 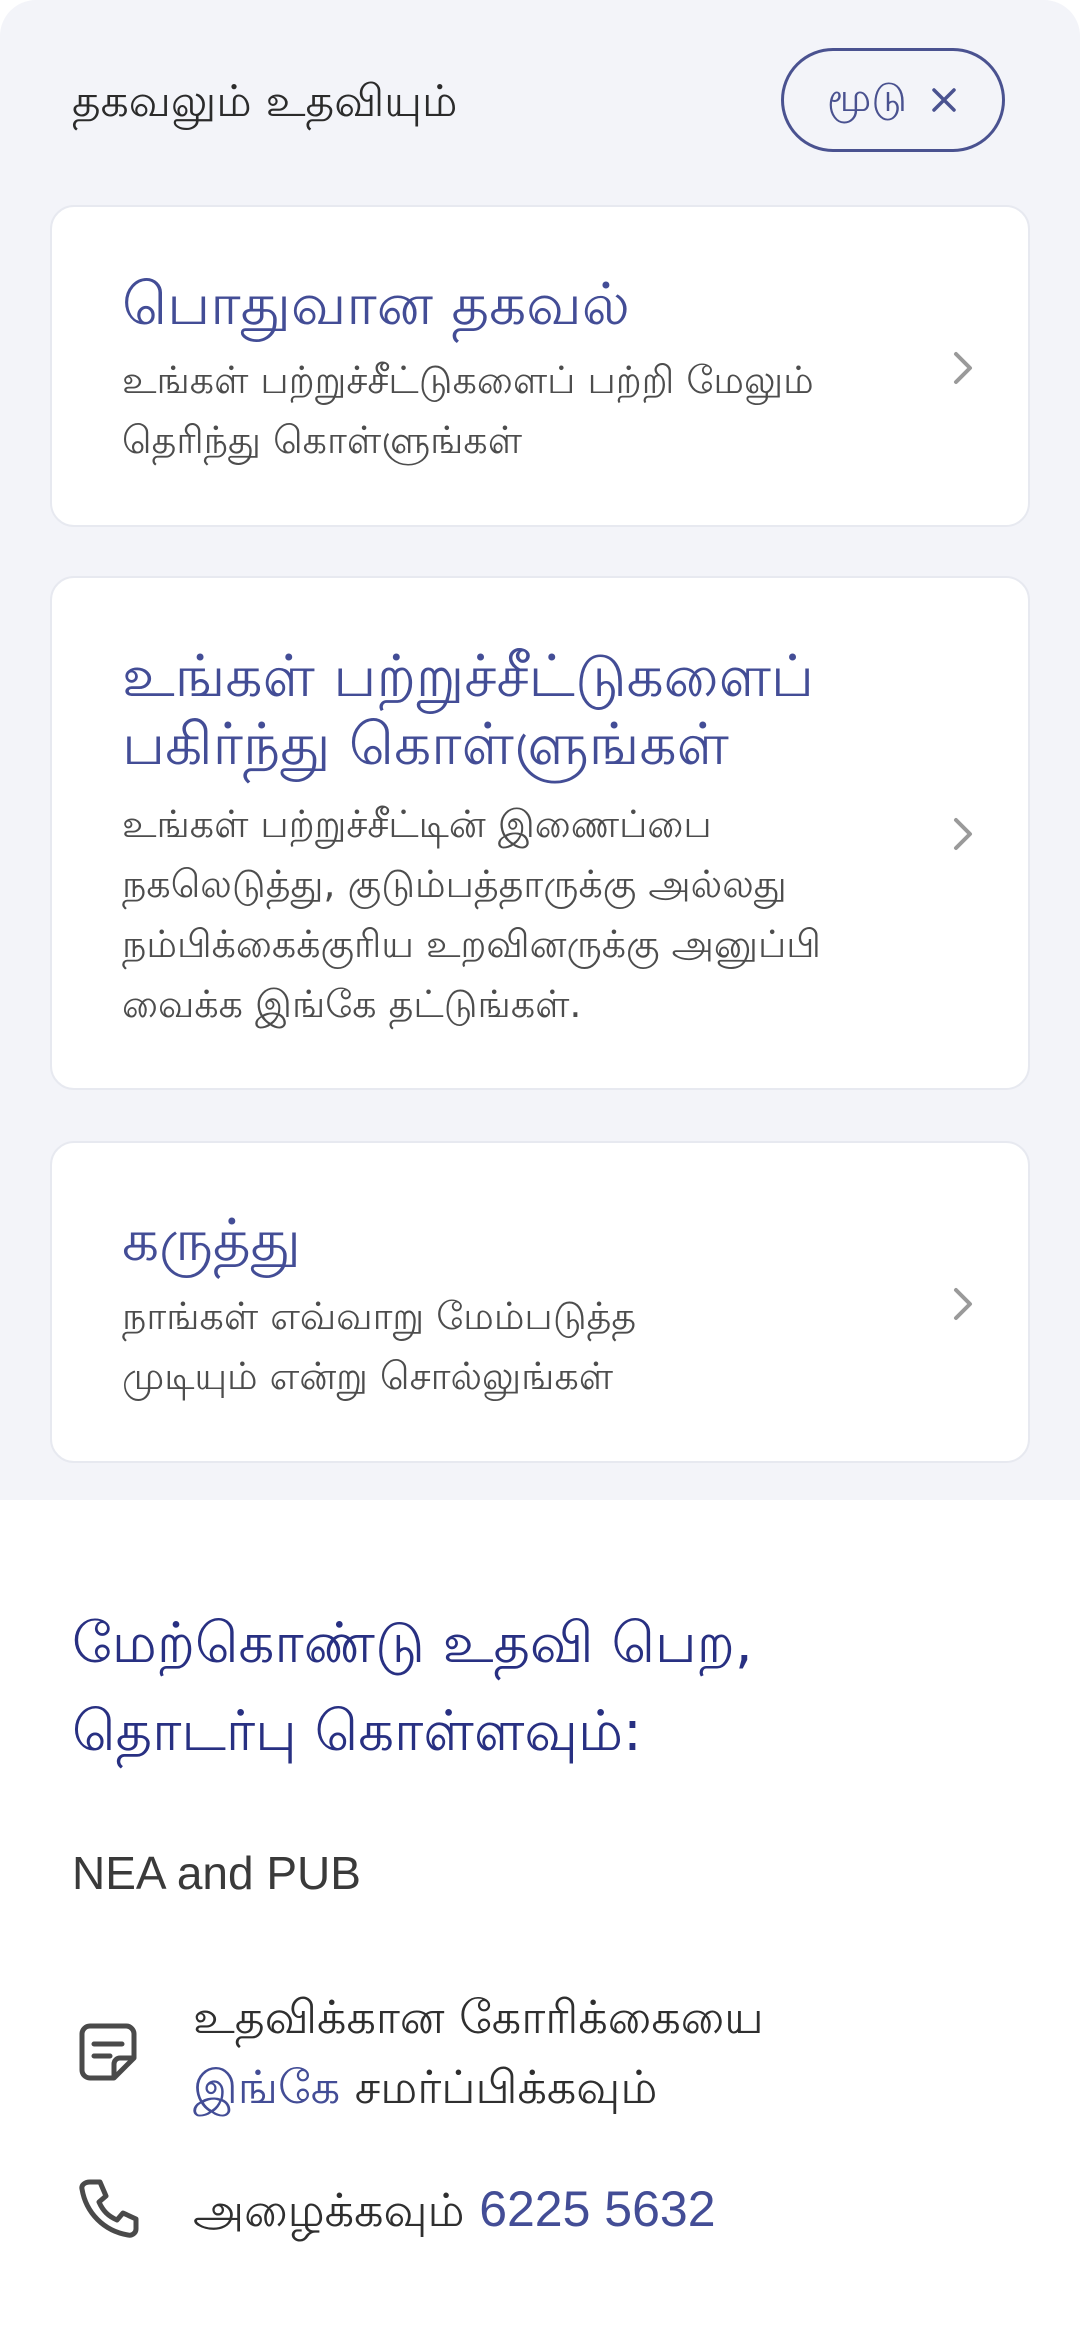 What do you see at coordinates (454, 884) in the screenshot?
I see `card-description-line: நகலெடுத்து, குடும்பத்தாருக்கு அல்லது` at bounding box center [454, 884].